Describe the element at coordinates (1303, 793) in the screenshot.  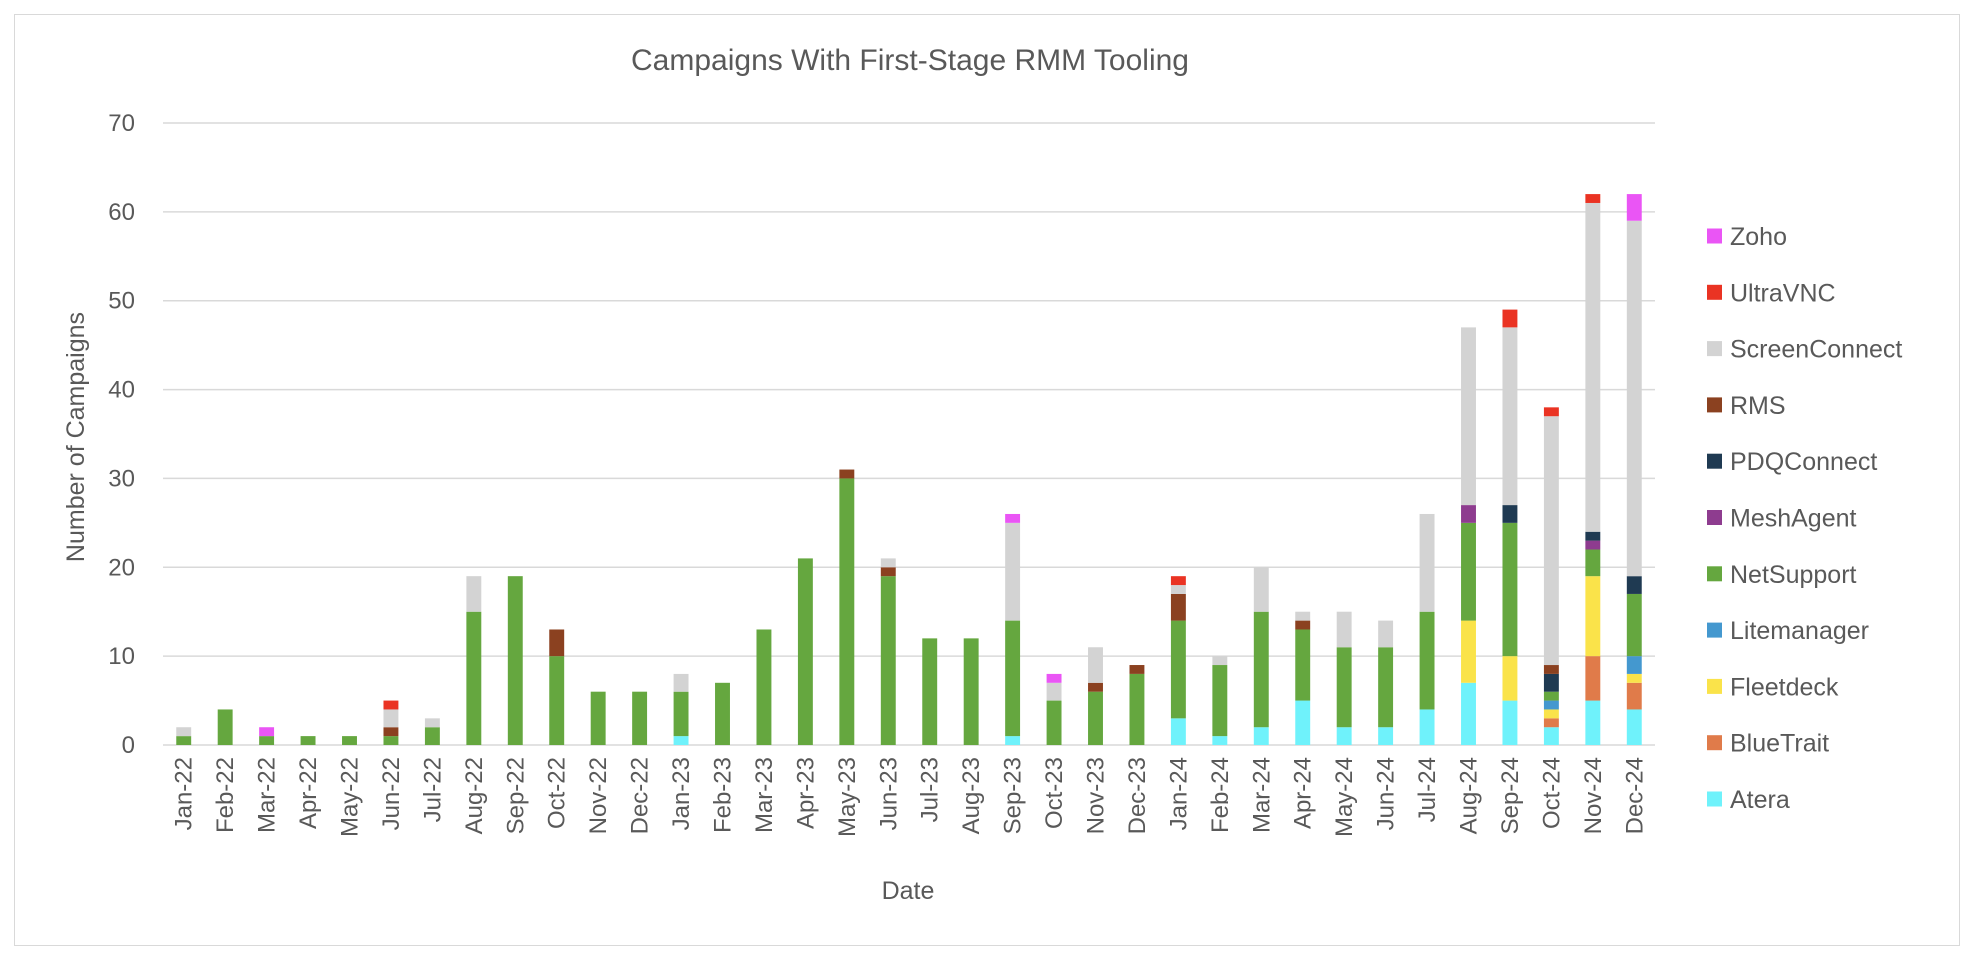
I see `x-tick-label: Apr-24` at that location.